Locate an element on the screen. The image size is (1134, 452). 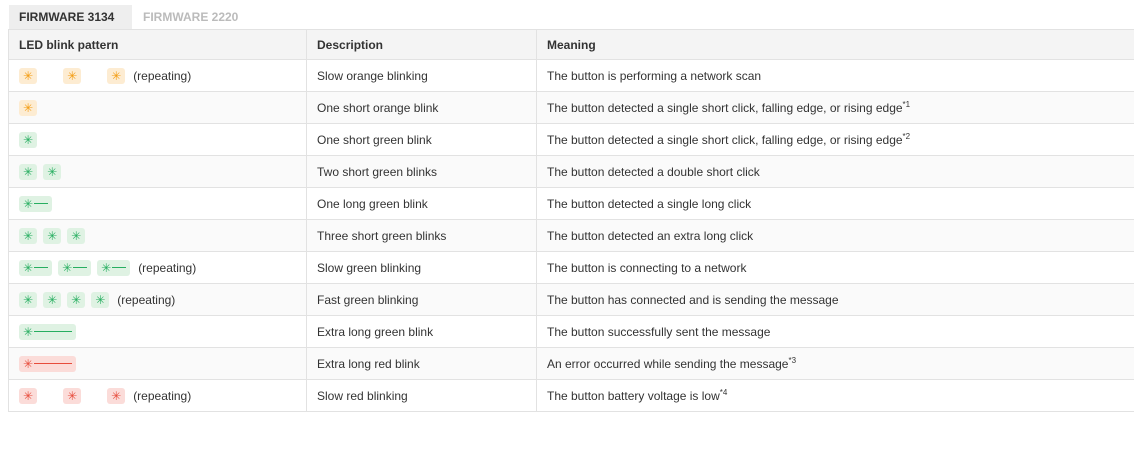
led-pattern-cell: ✳ ✳ is located at coordinates (157, 171).